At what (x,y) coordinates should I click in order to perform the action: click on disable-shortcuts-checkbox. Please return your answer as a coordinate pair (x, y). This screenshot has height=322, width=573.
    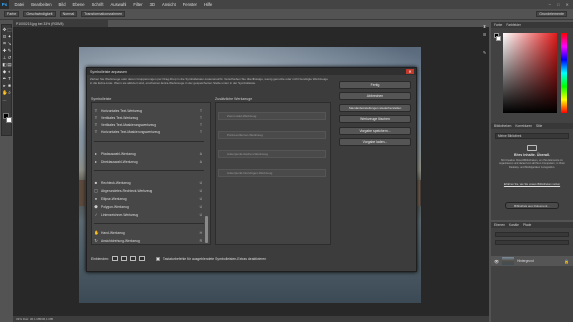
    Looking at the image, I should click on (157, 258).